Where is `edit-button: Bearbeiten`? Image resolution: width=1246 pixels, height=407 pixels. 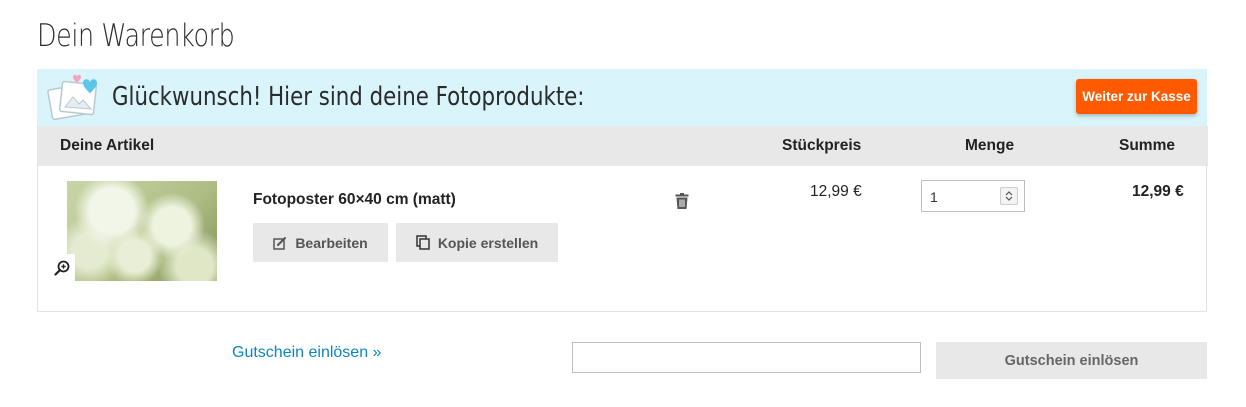
edit-button: Bearbeiten is located at coordinates (320, 242).